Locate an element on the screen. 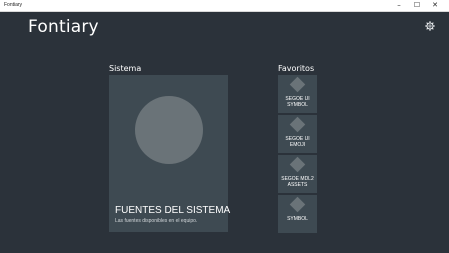 This screenshot has width=449, height=253. system-fonts-heading: FUENTES DEL SISTEMA is located at coordinates (173, 210).